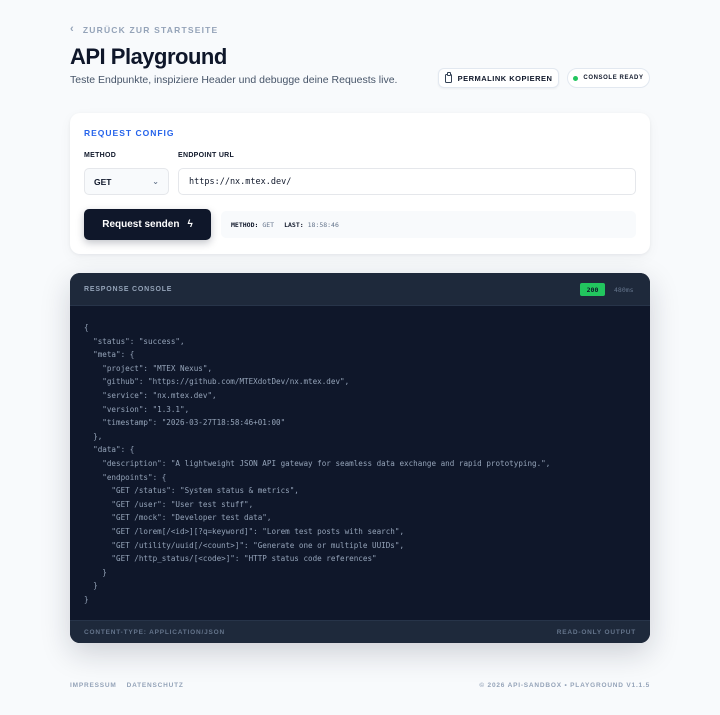  What do you see at coordinates (155, 685) in the screenshot?
I see `datenschutz-link: DATENSCHUTZ` at bounding box center [155, 685].